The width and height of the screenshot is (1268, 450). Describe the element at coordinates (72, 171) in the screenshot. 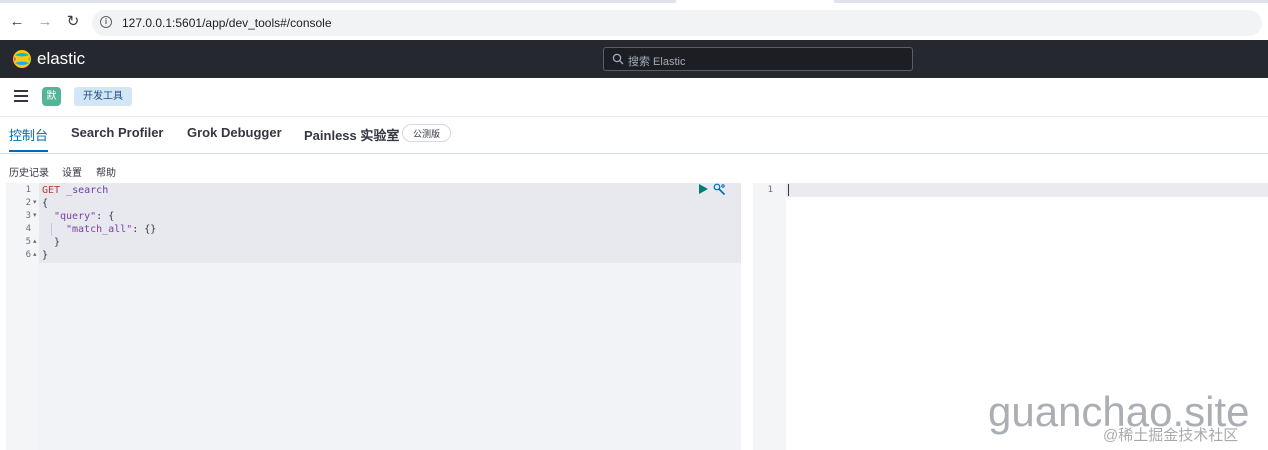

I see `settings-link: 设置` at that location.